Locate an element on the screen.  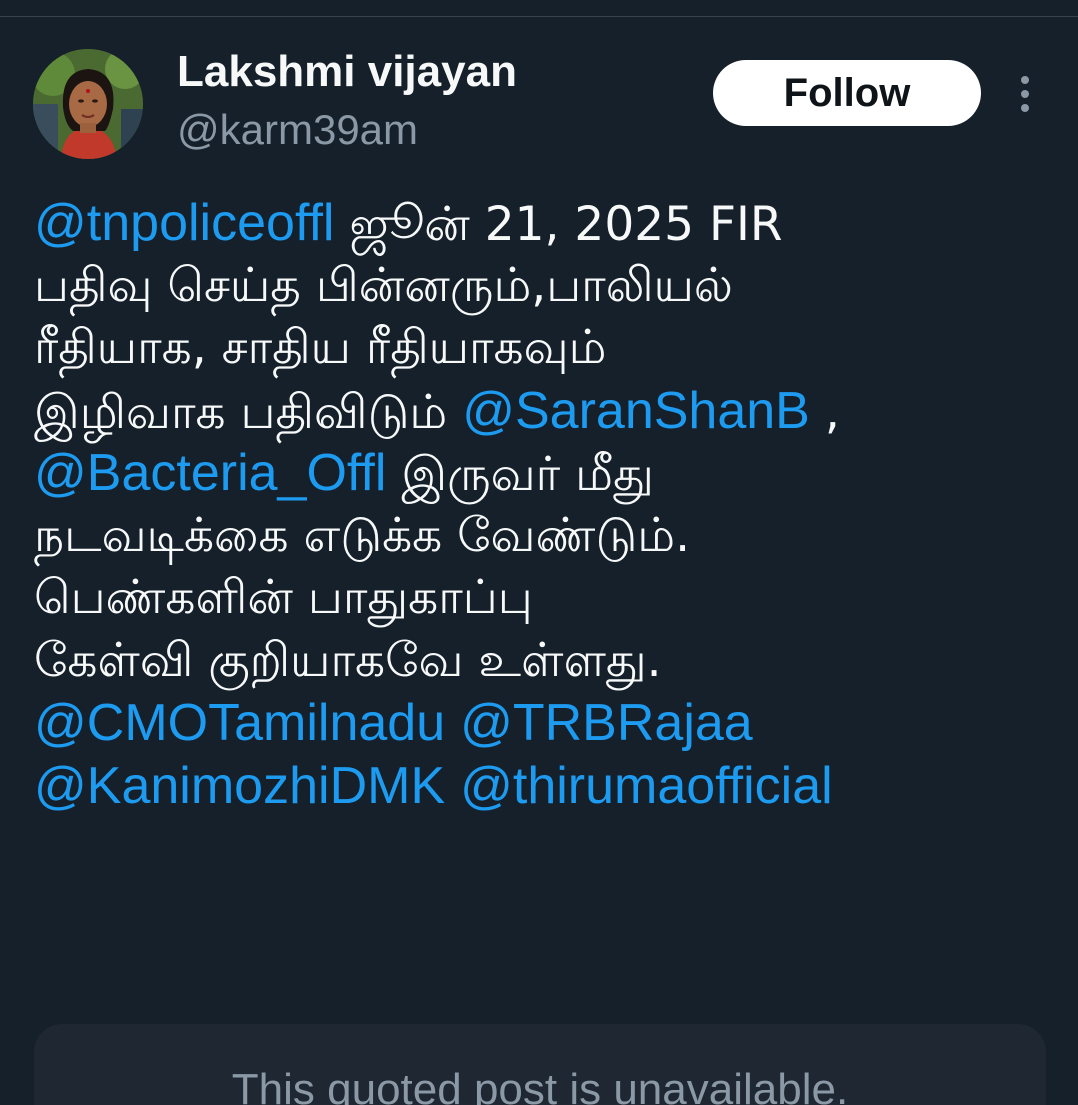
tweet-text-segment: கேள்வி குறியாகவே உள்ளது. is located at coordinates (348, 660).